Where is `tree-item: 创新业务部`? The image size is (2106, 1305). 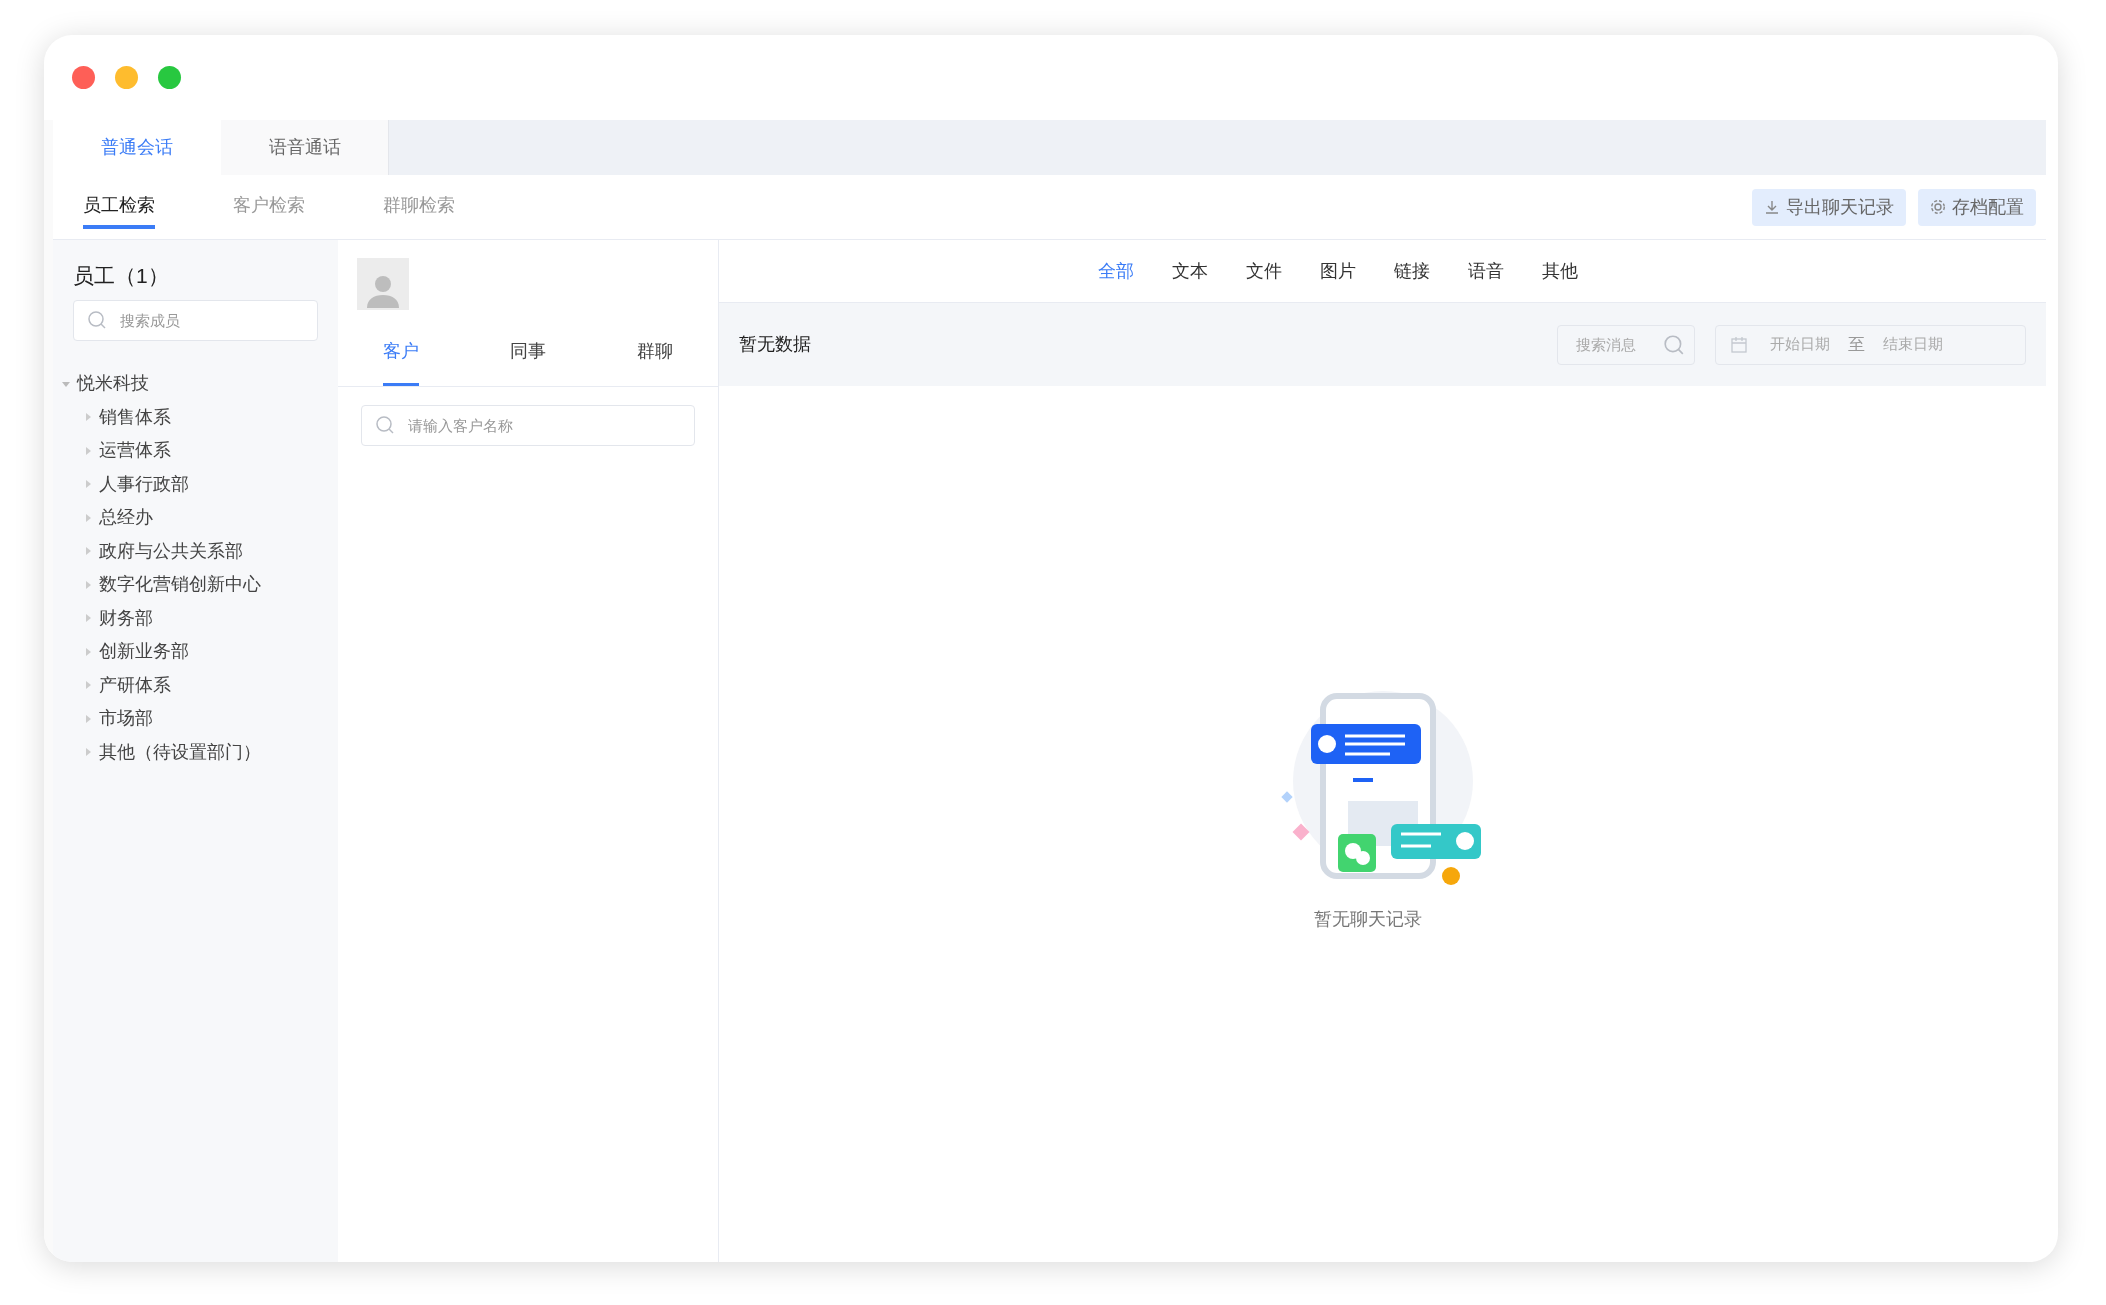 tree-item: 创新业务部 is located at coordinates (144, 652).